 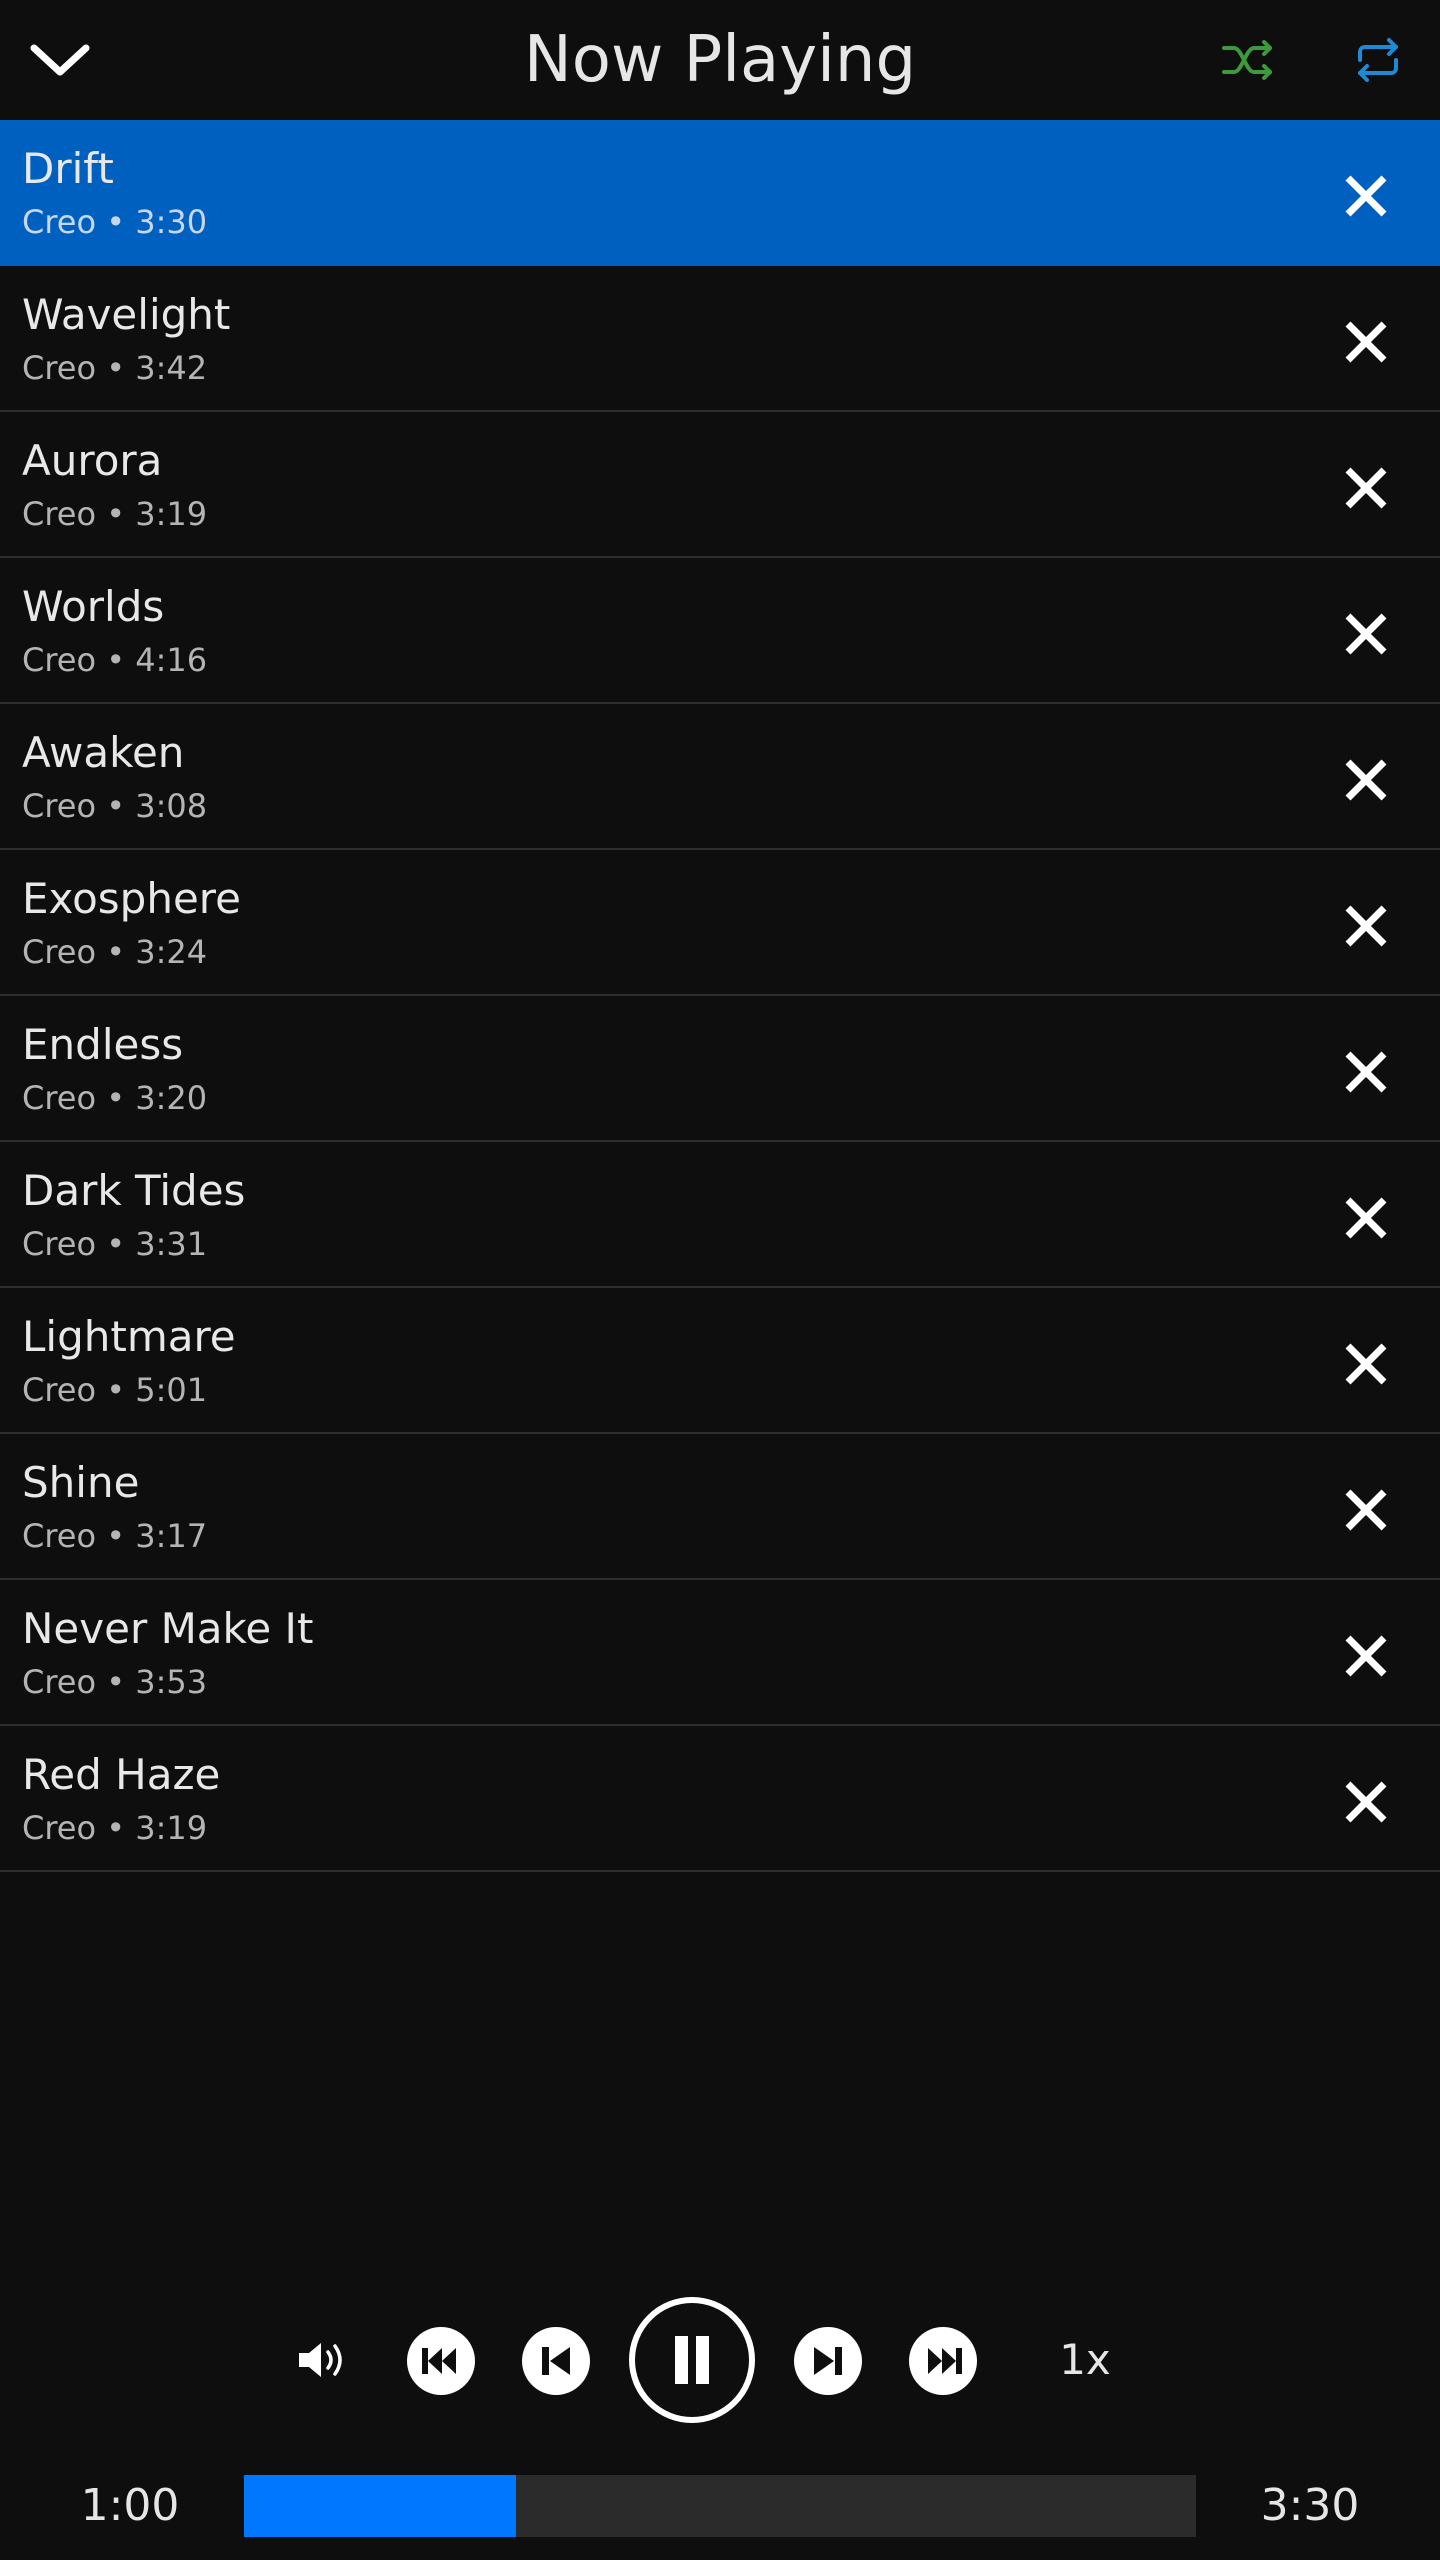 What do you see at coordinates (115, 368) in the screenshot?
I see `track-artist-duration: Creo • 3:42` at bounding box center [115, 368].